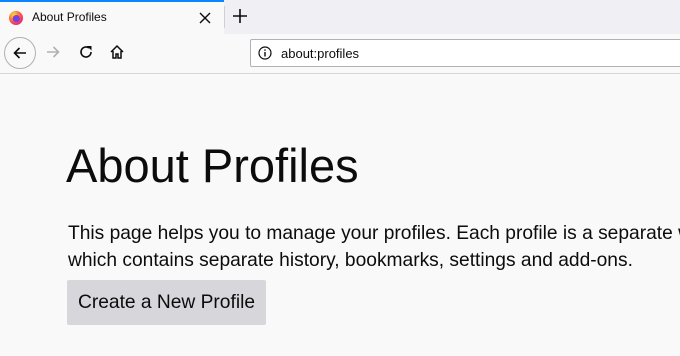 This screenshot has height=356, width=680. I want to click on url-bar: about:profiles, so click(465, 53).